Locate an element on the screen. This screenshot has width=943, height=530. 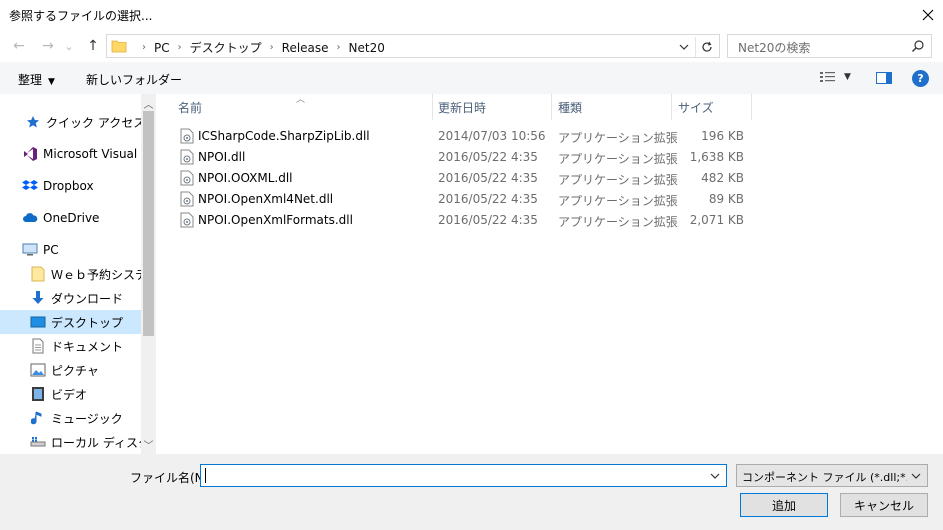
help-button: ? is located at coordinates (920, 78).